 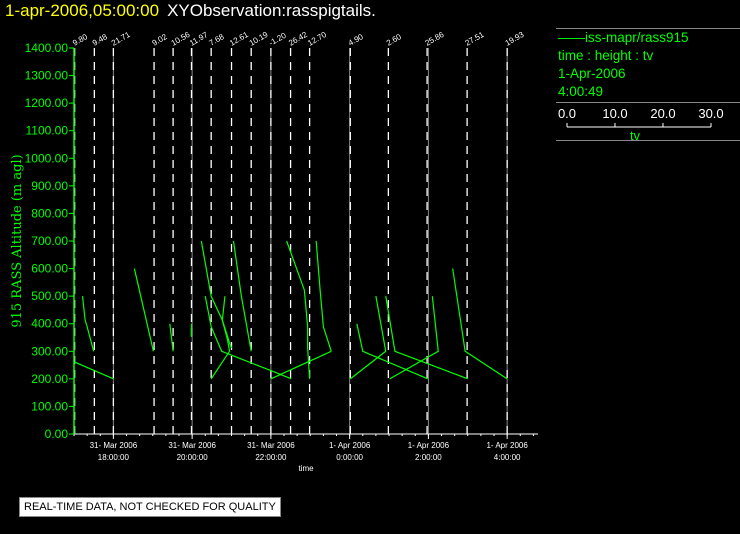 I want to click on tv-scale-tick-label: 20.0, so click(x=662, y=113).